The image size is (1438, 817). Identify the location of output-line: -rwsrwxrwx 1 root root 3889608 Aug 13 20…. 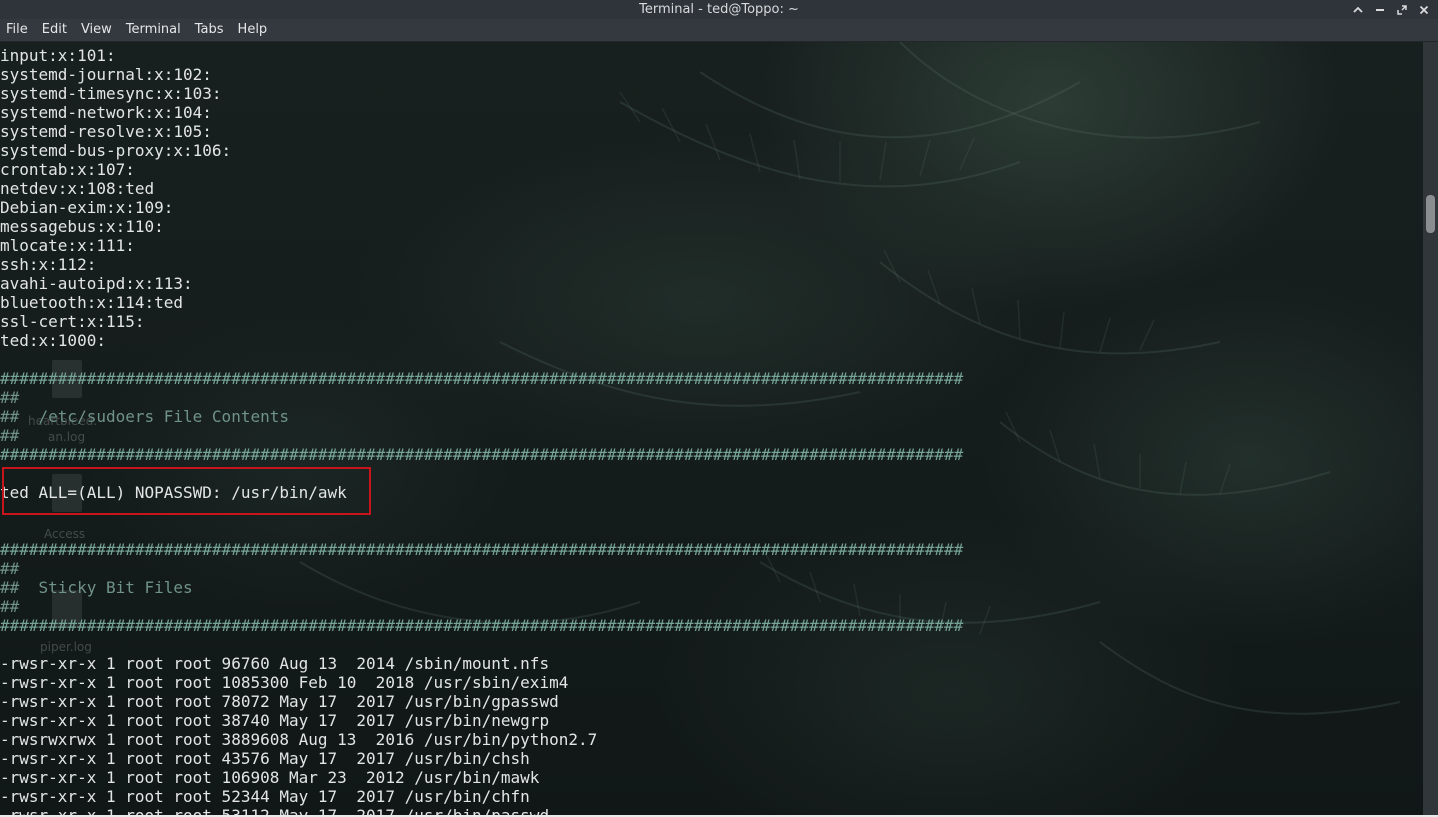
(299, 739).